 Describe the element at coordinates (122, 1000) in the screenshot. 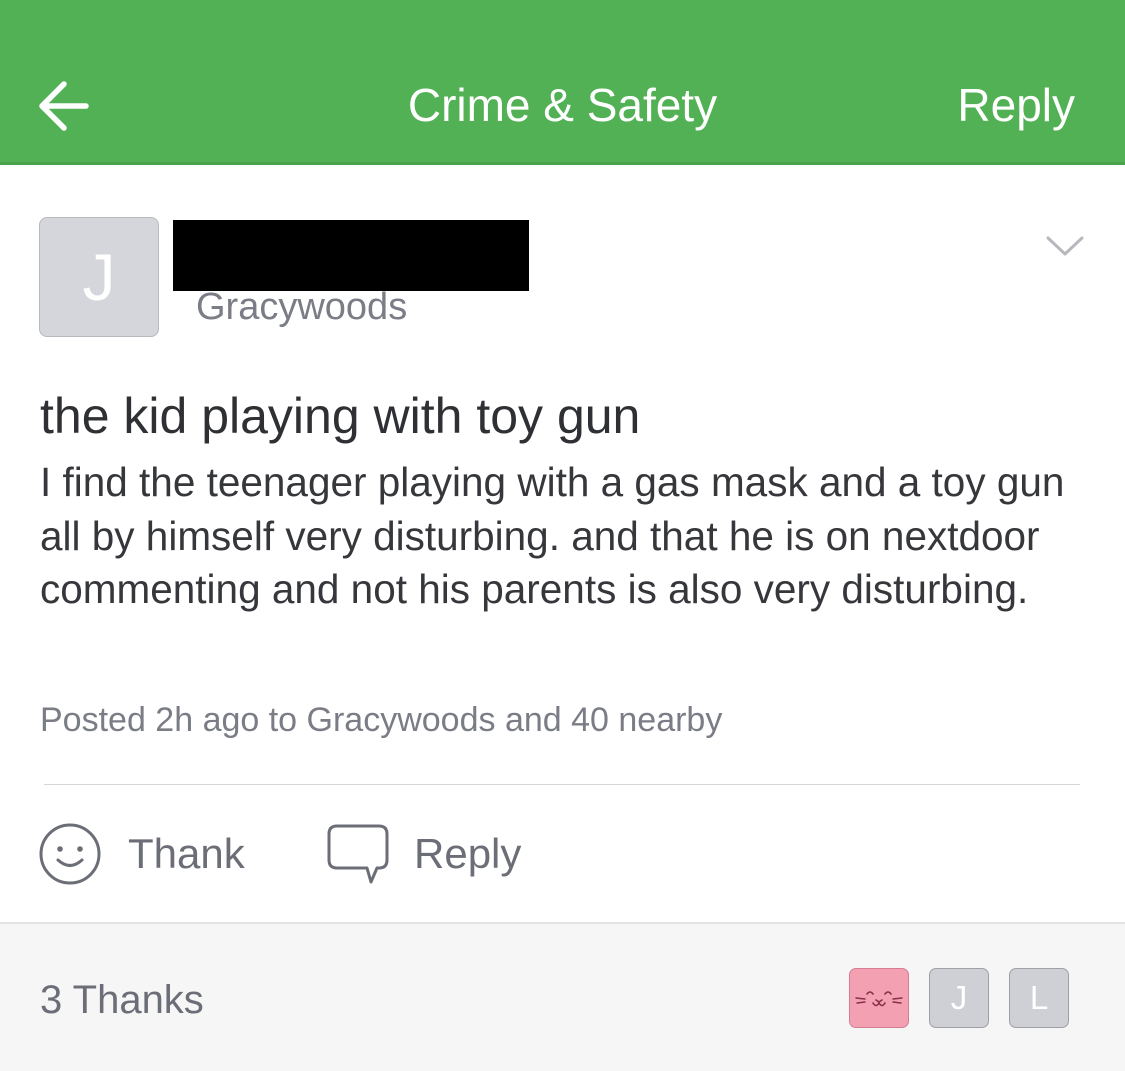

I see `thanks-count: 3 Thanks` at that location.